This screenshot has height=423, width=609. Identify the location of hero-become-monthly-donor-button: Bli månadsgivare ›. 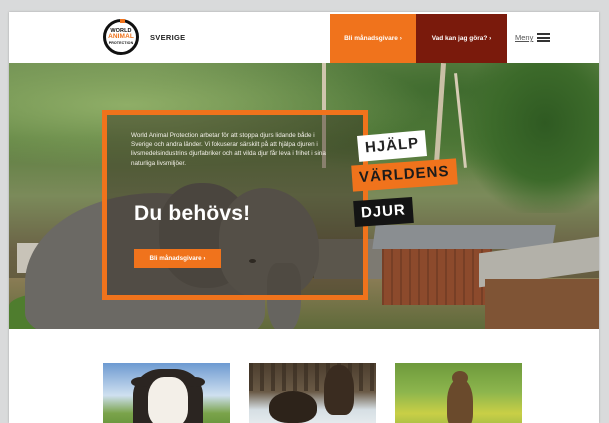
(177, 258).